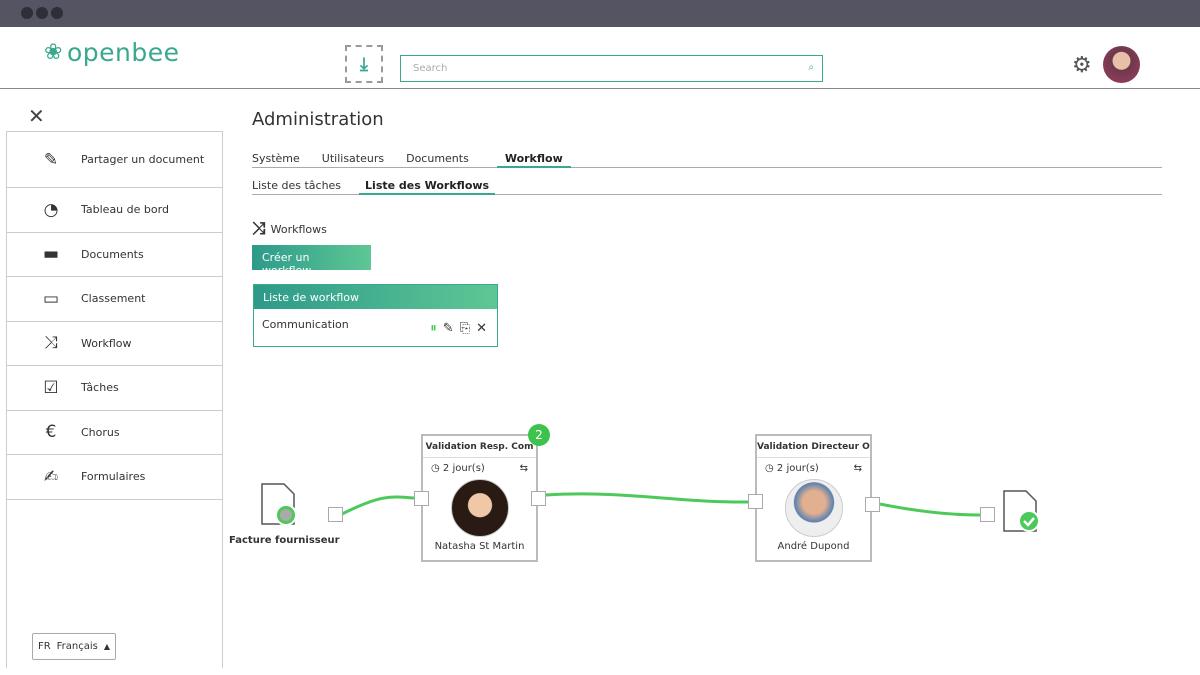  What do you see at coordinates (278, 504) in the screenshot?
I see `start-document-icon` at bounding box center [278, 504].